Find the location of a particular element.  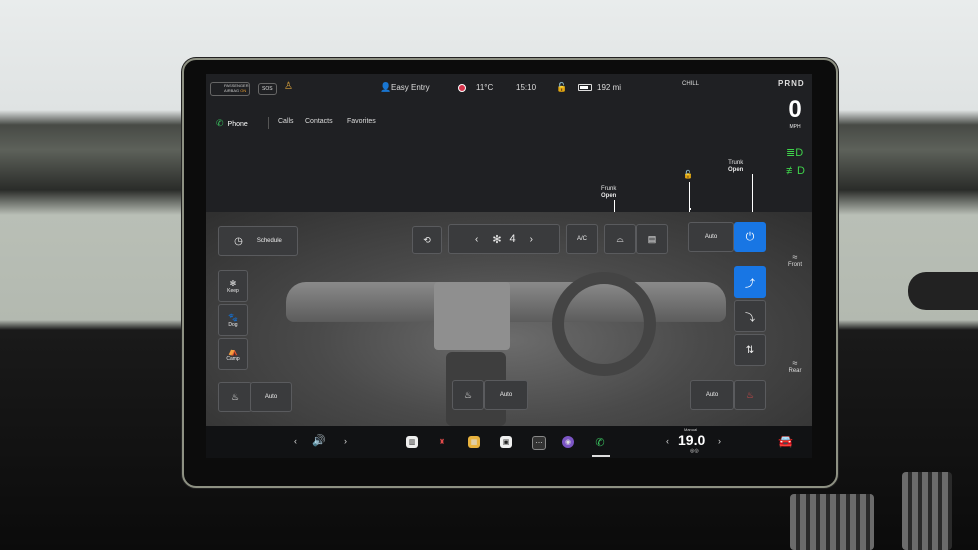

recirculate-button: ⟲ is located at coordinates (427, 240).